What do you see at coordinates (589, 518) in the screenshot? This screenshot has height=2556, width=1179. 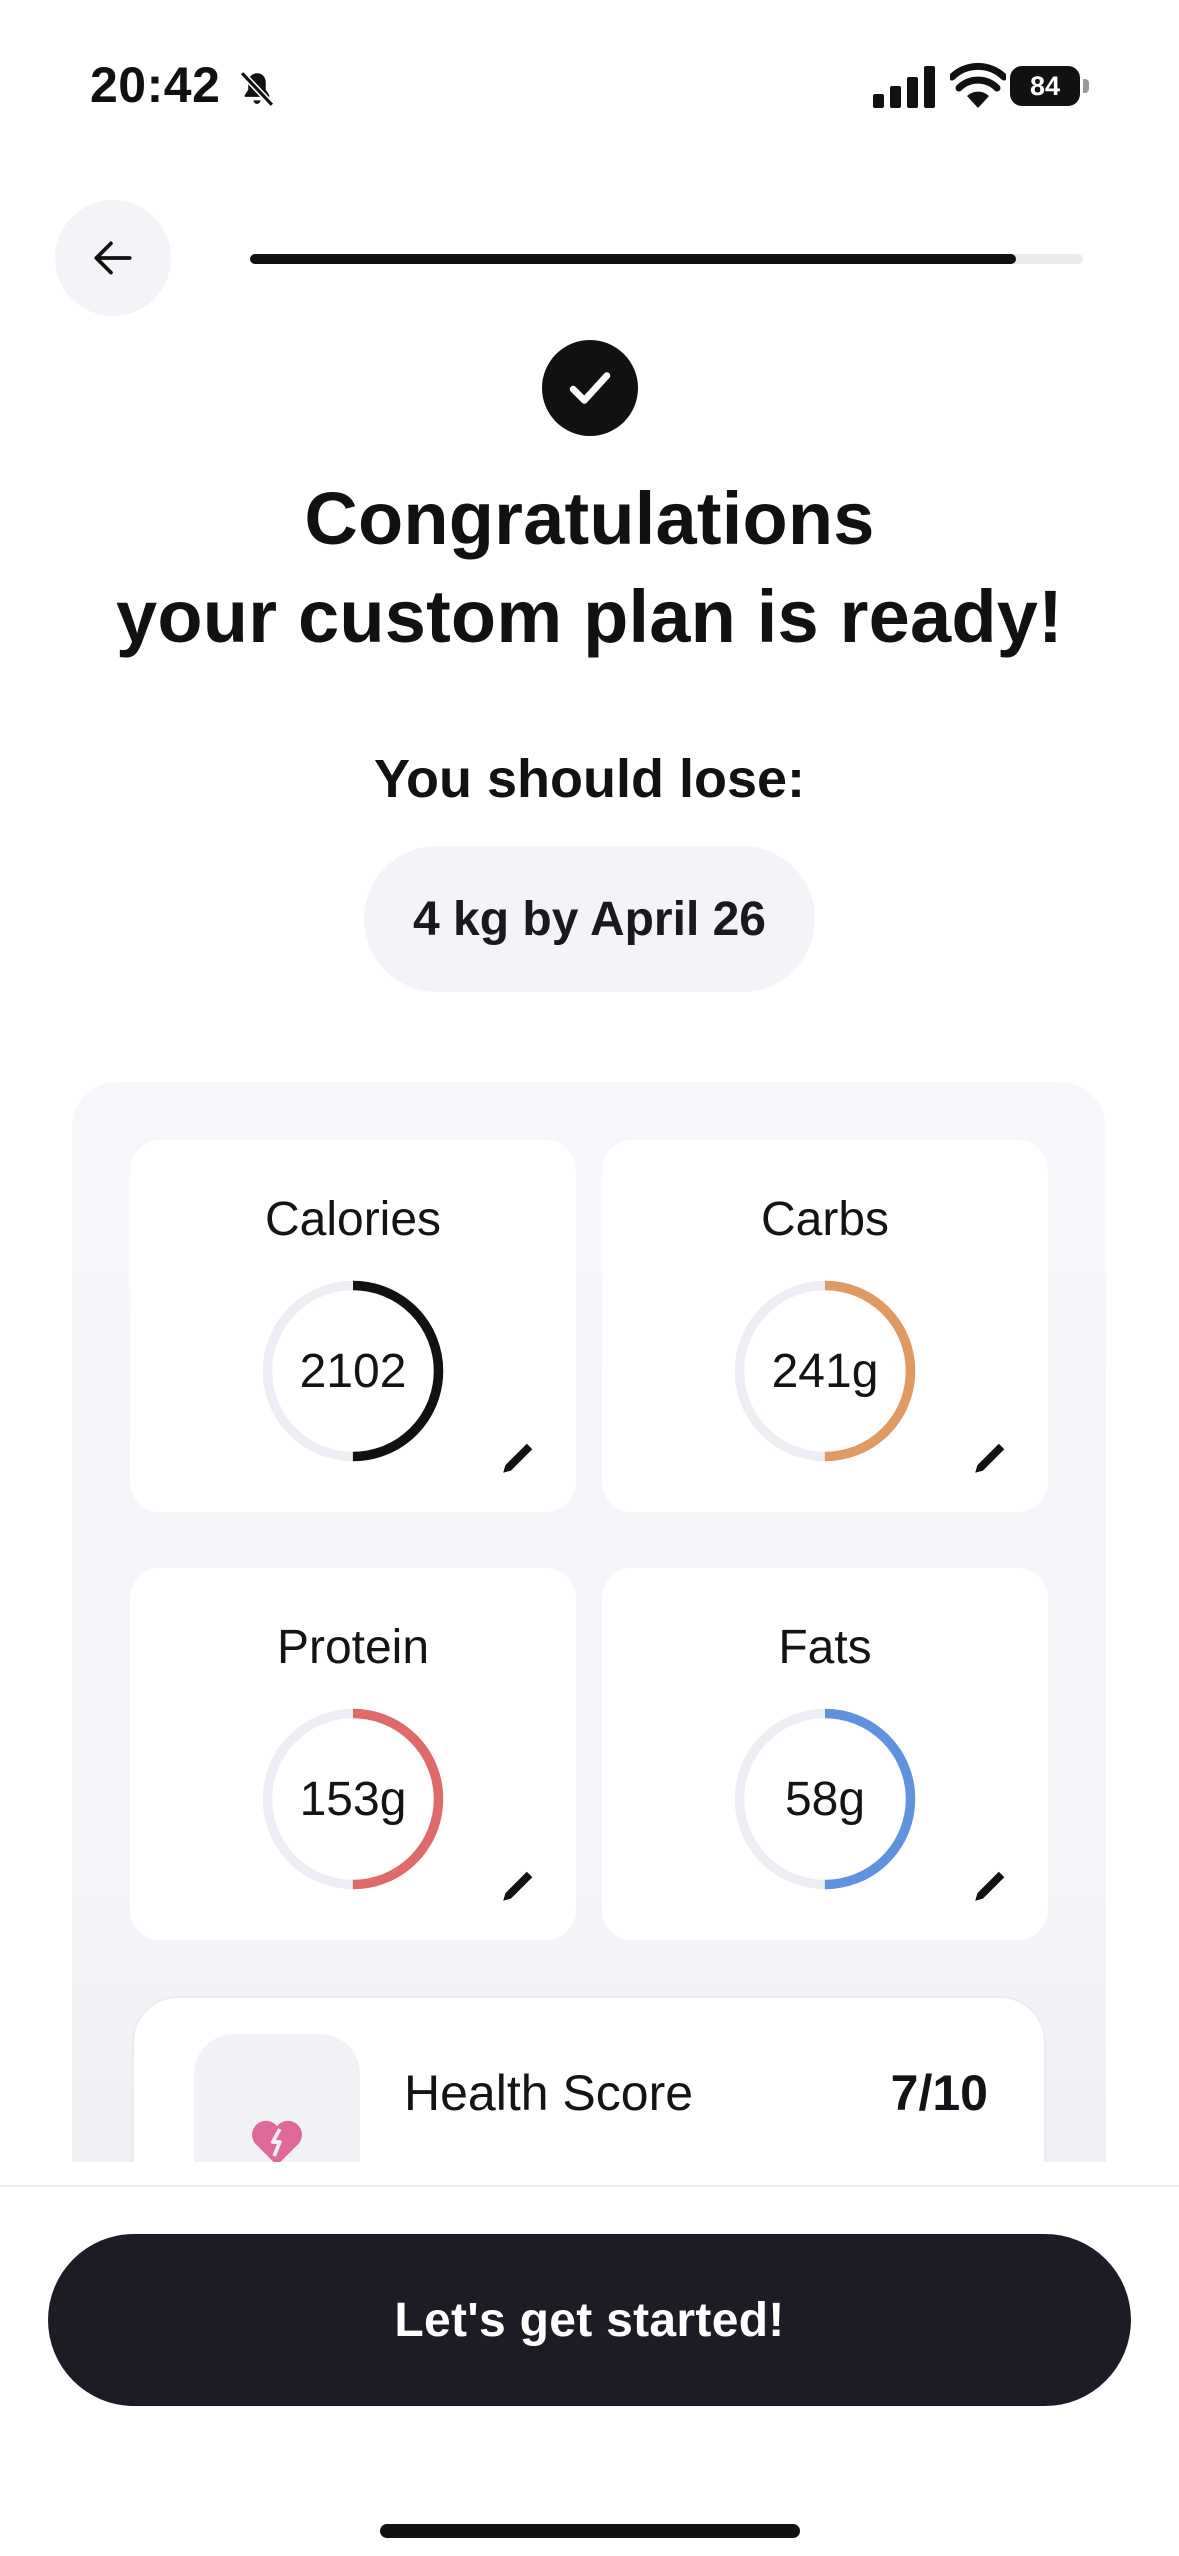 I see `title-line-1: Congratulations` at bounding box center [589, 518].